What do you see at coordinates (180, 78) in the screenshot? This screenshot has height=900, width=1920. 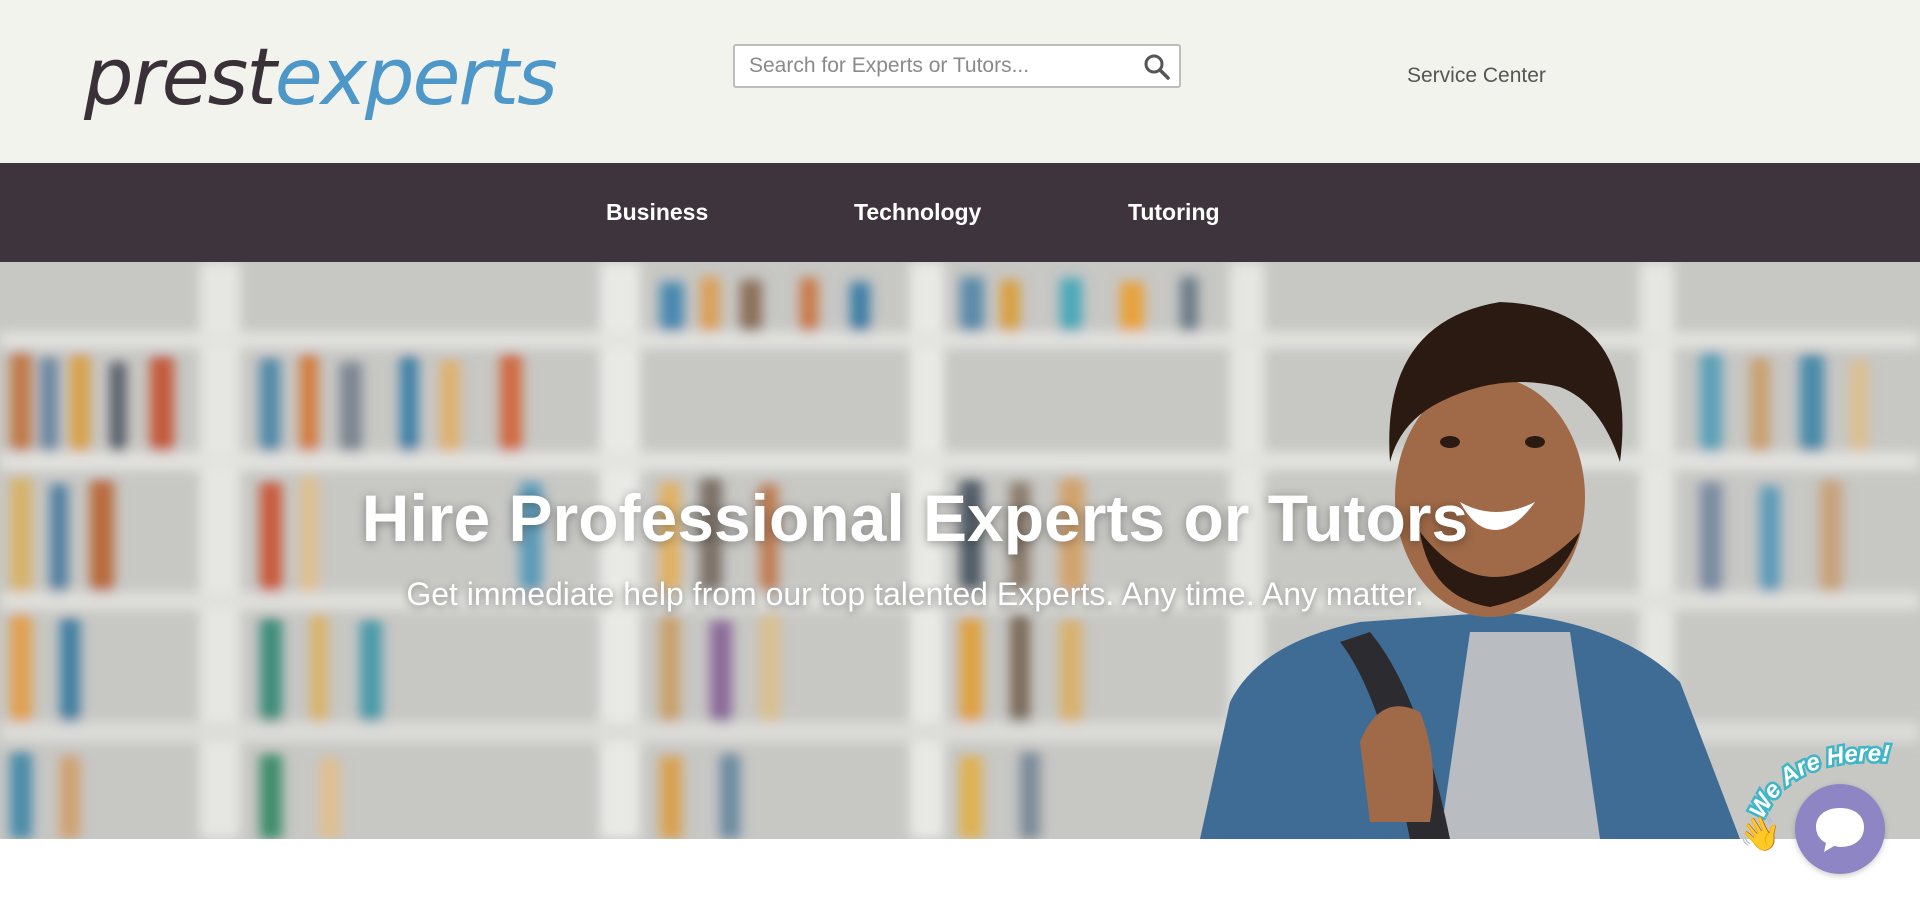 I see `logo-text-prest: prest` at bounding box center [180, 78].